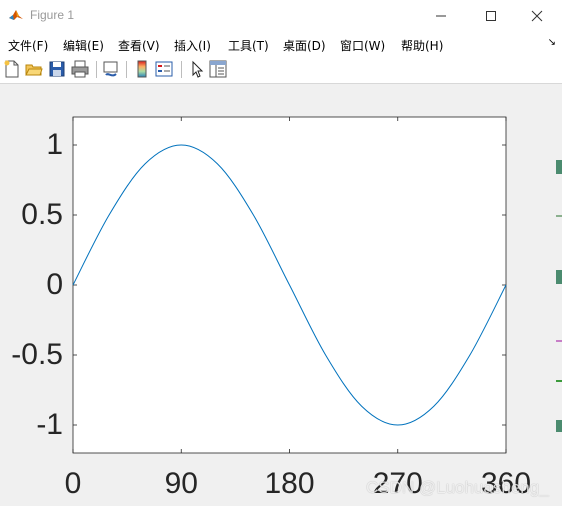  Describe the element at coordinates (197, 69) in the screenshot. I see `edit-plot-arrow-icon` at that location.